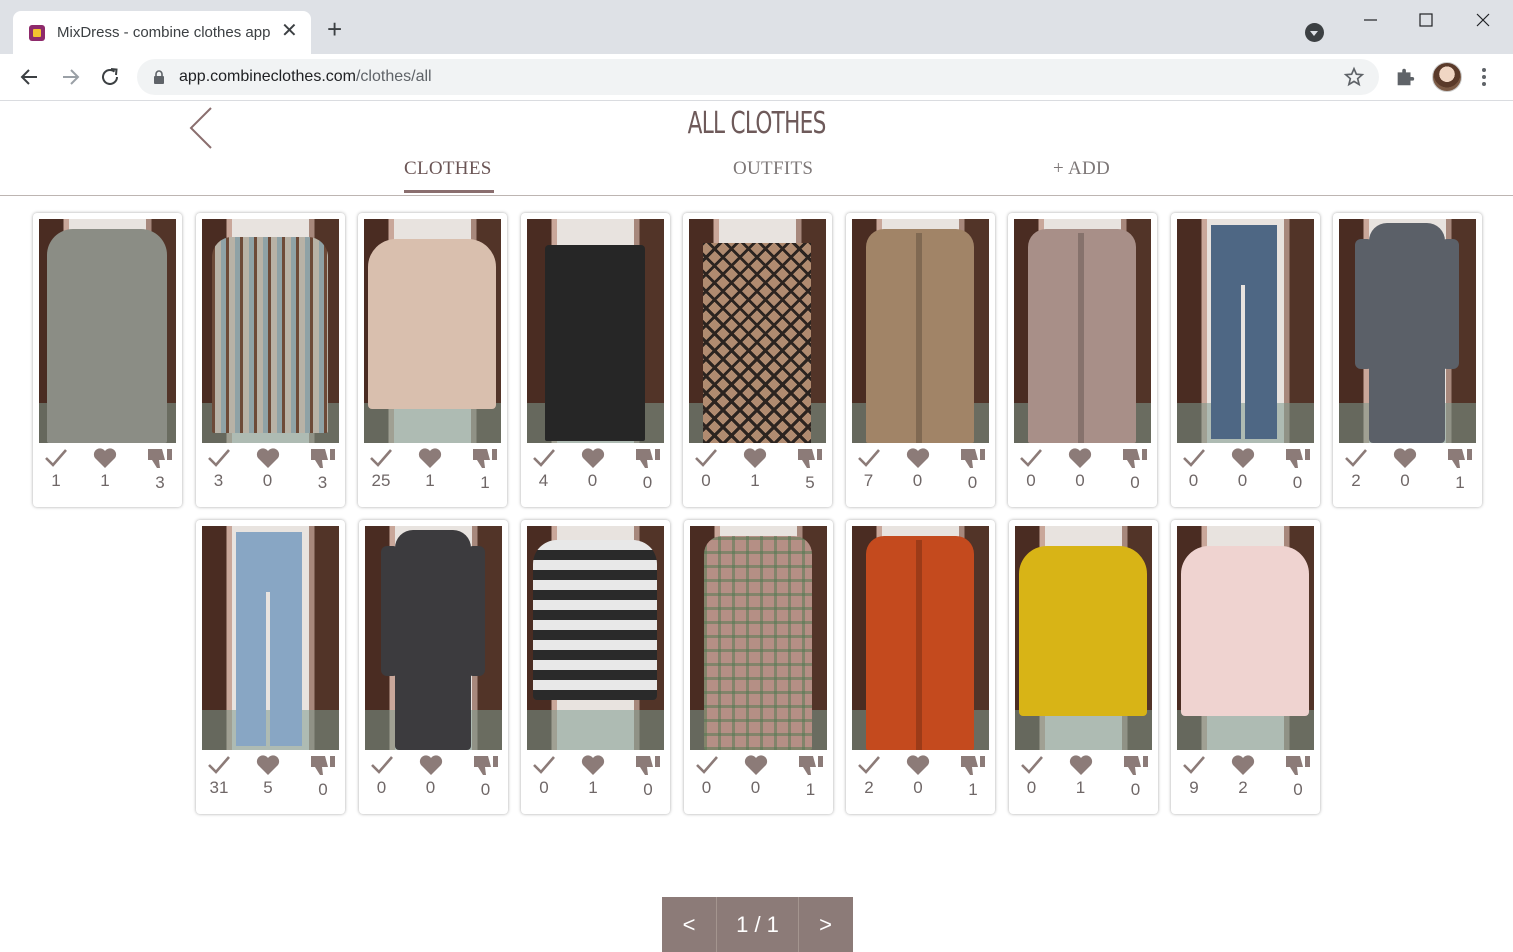  Describe the element at coordinates (268, 776) in the screenshot. I see `stat-likes: 5` at that location.